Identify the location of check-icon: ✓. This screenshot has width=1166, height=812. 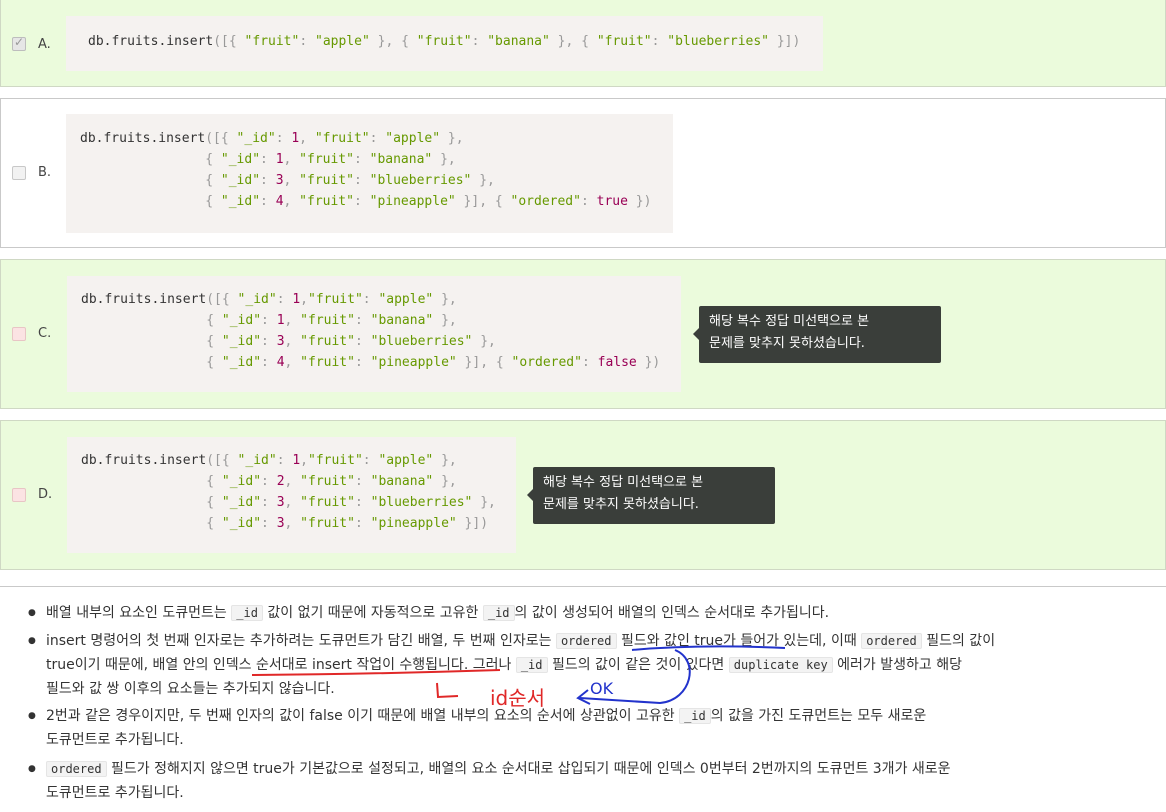
(19, 42).